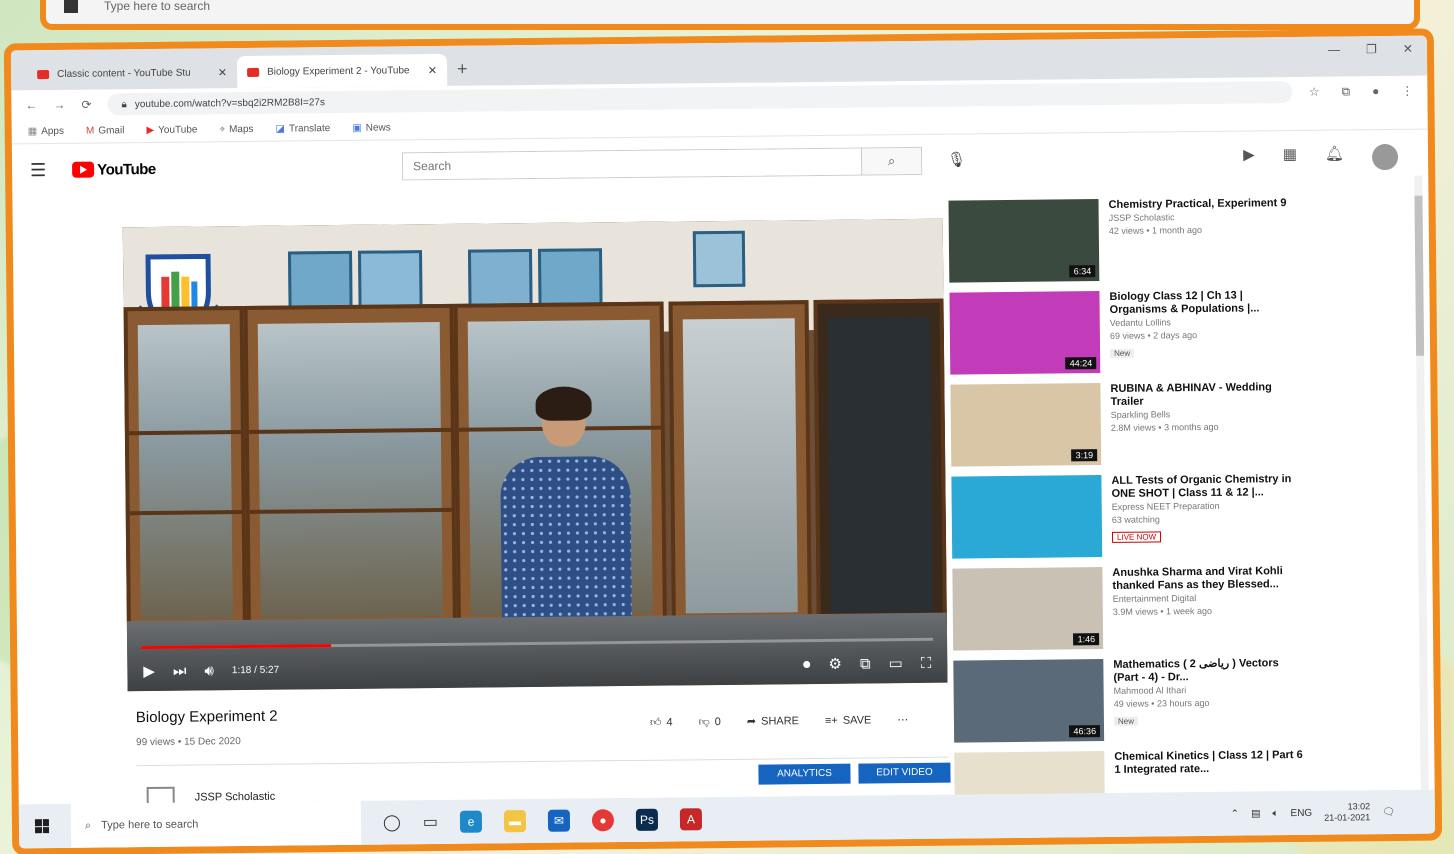  What do you see at coordinates (150, 130) in the screenshot?
I see `youtube-icon: ▶` at bounding box center [150, 130].